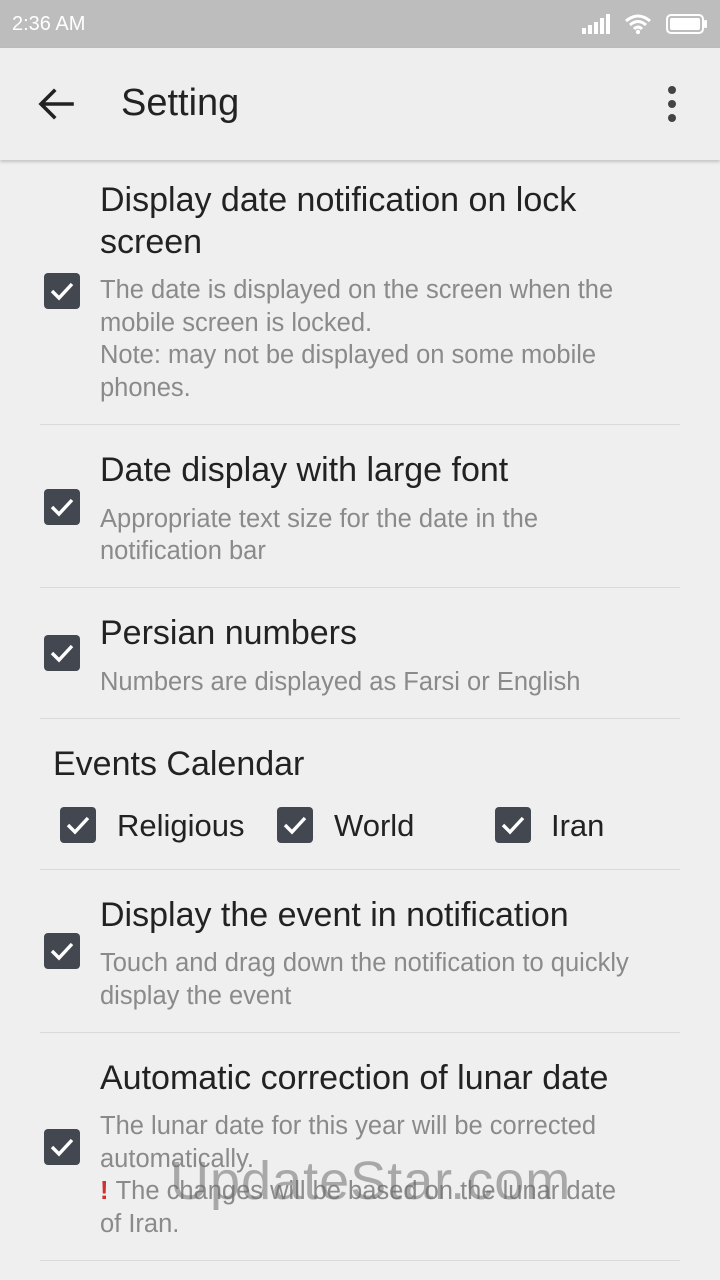 The width and height of the screenshot is (720, 1280). Describe the element at coordinates (180, 103) in the screenshot. I see `page-title: Setting` at that location.